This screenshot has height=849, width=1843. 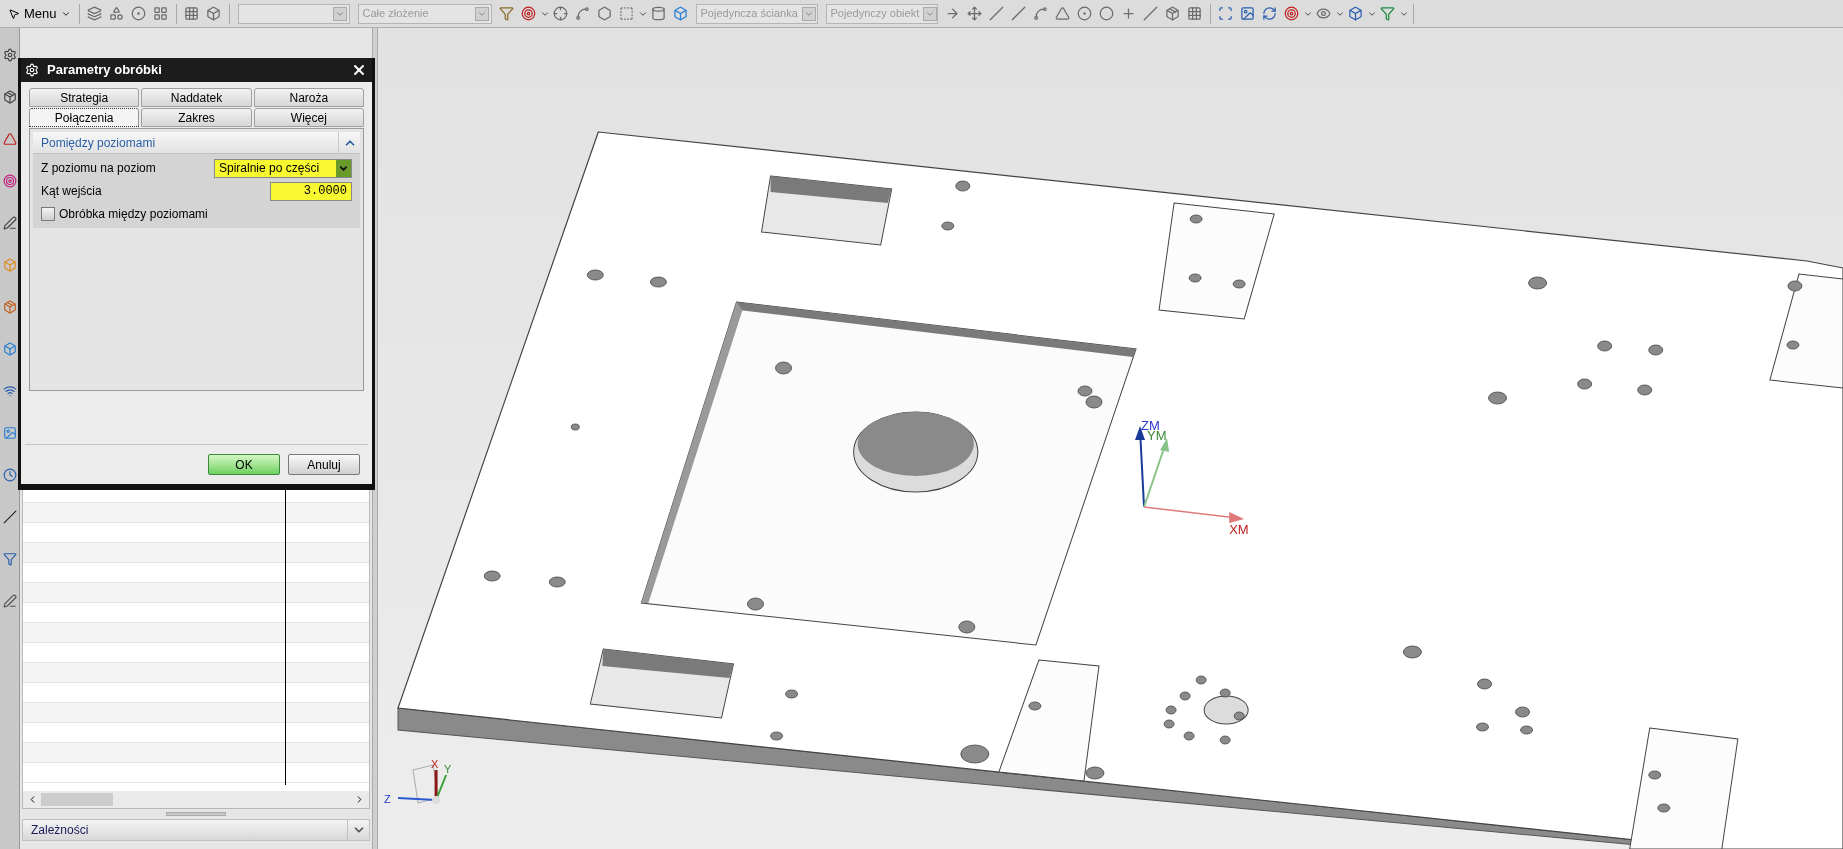 I want to click on tab: Naroża, so click(x=308, y=97).